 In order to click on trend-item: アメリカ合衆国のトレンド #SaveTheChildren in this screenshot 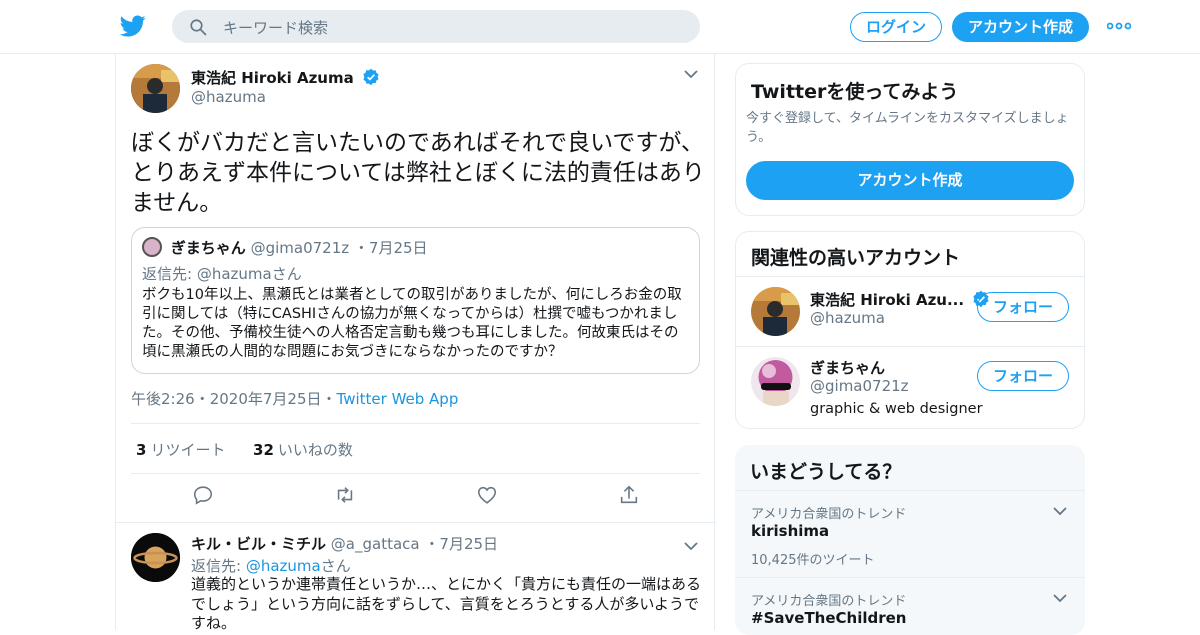, I will do `click(910, 606)`.